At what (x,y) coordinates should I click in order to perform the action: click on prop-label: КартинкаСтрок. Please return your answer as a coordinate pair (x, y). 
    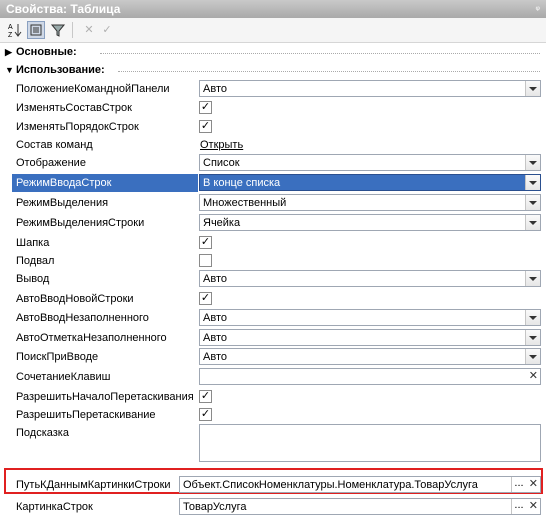
    Looking at the image, I should click on (54, 507).